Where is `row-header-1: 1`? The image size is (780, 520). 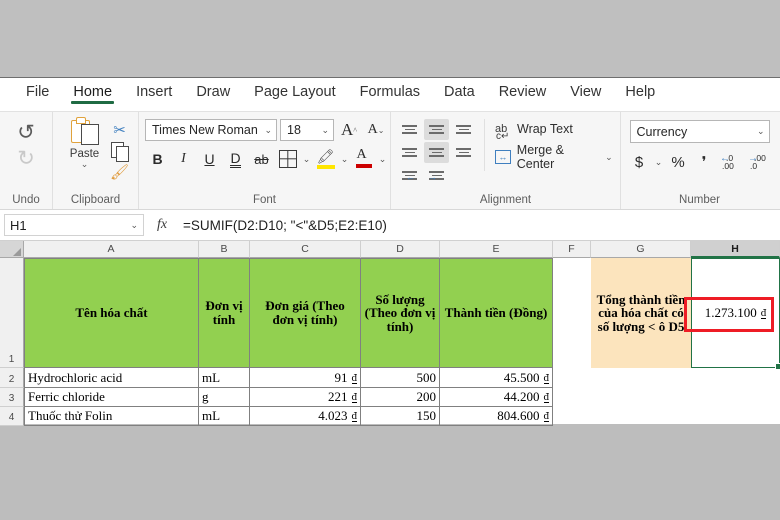
row-header-1: 1 is located at coordinates (12, 313).